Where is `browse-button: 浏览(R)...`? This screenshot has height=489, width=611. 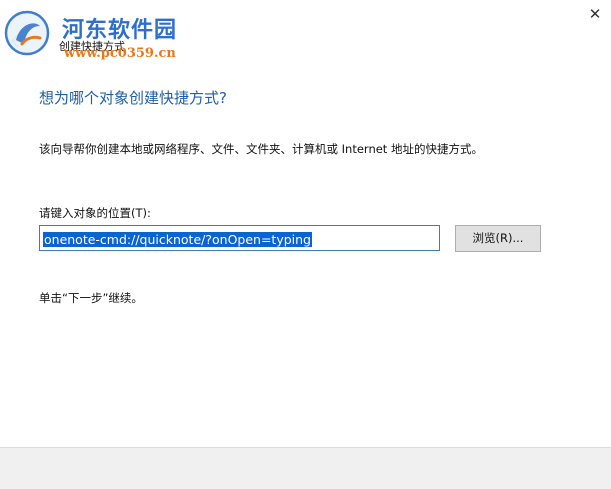
browse-button: 浏览(R)... is located at coordinates (498, 238).